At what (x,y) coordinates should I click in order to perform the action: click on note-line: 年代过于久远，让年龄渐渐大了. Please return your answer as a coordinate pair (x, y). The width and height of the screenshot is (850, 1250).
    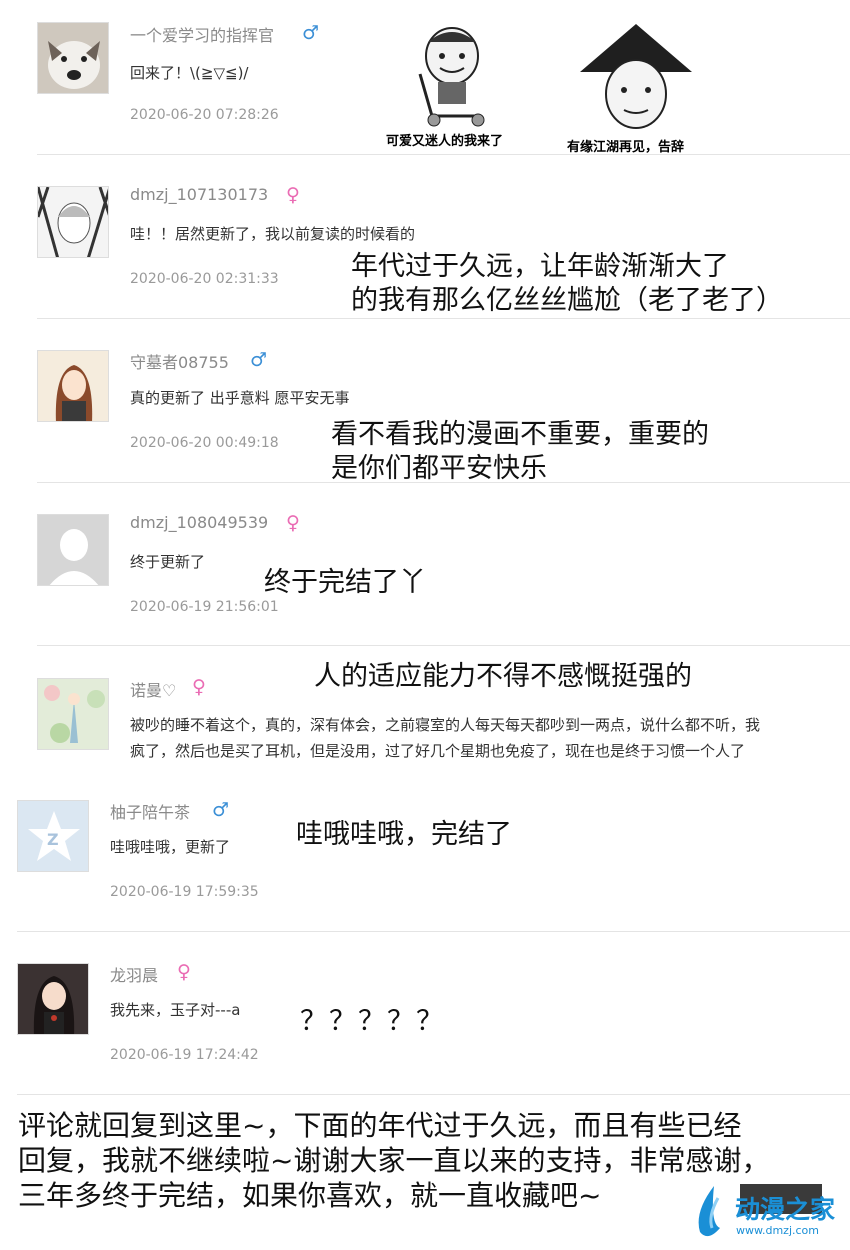
    Looking at the image, I should click on (540, 266).